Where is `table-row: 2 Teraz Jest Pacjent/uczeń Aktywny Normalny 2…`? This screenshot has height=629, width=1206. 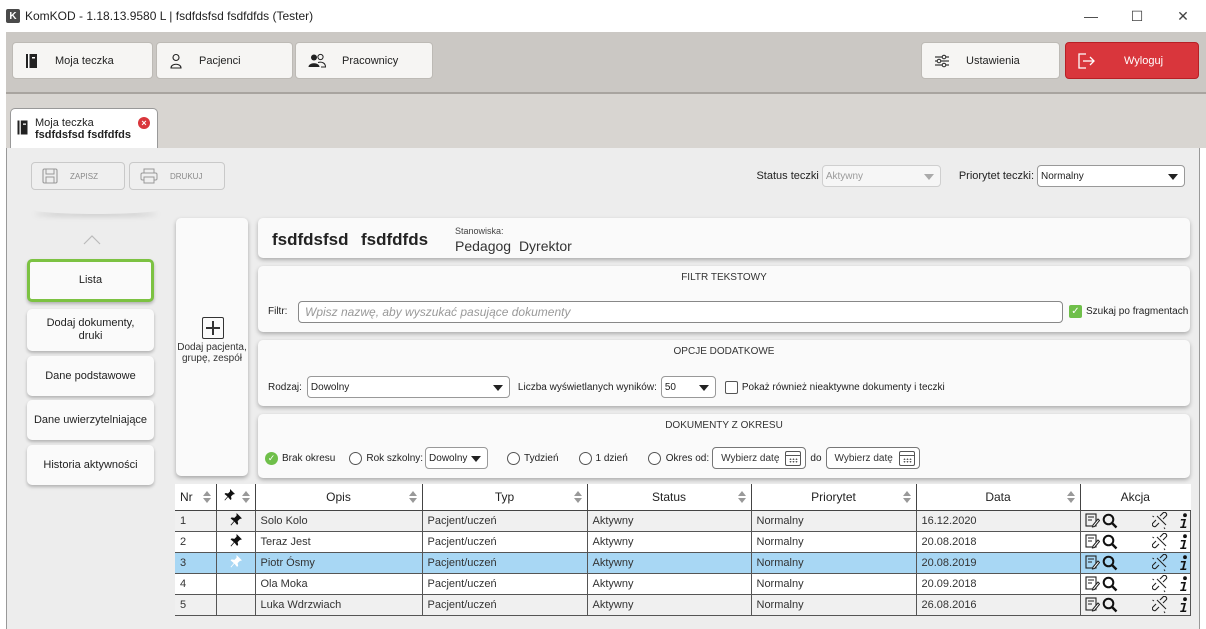
table-row: 2 Teraz Jest Pacjent/uczeń Aktywny Normalny 2… is located at coordinates (683, 542).